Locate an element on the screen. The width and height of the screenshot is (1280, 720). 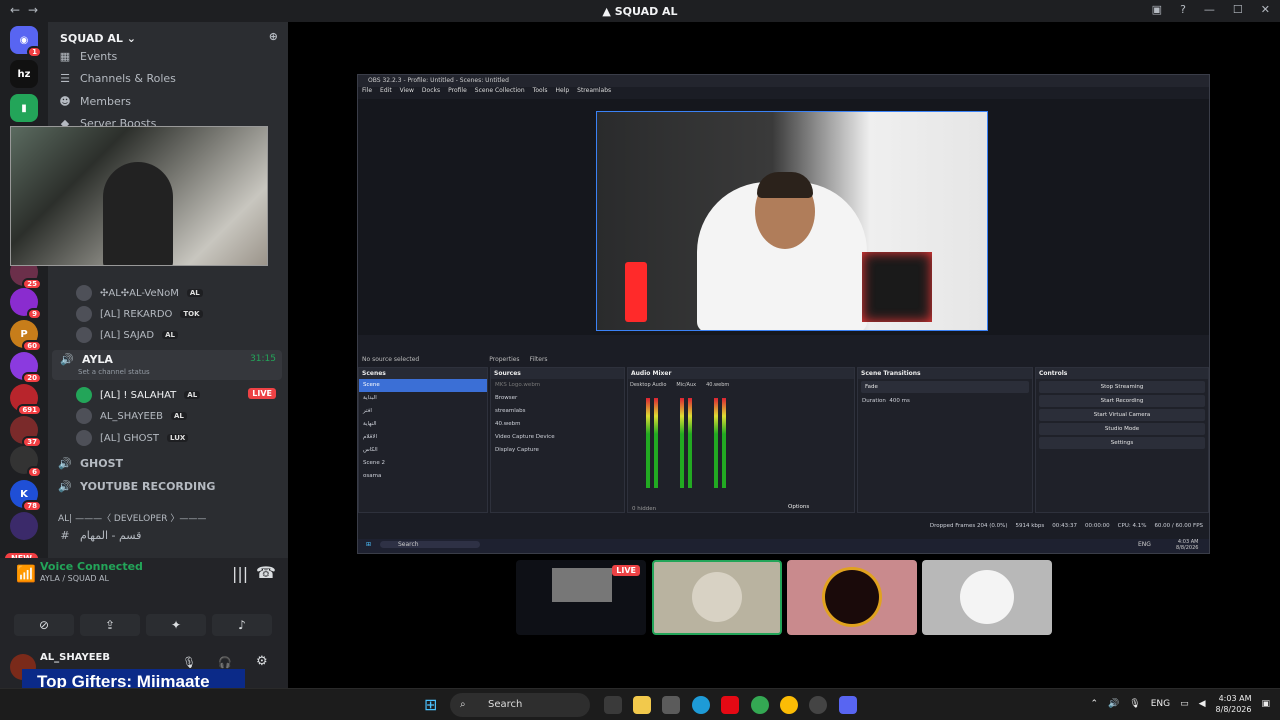
activities-button: ✦ is located at coordinates (176, 625).